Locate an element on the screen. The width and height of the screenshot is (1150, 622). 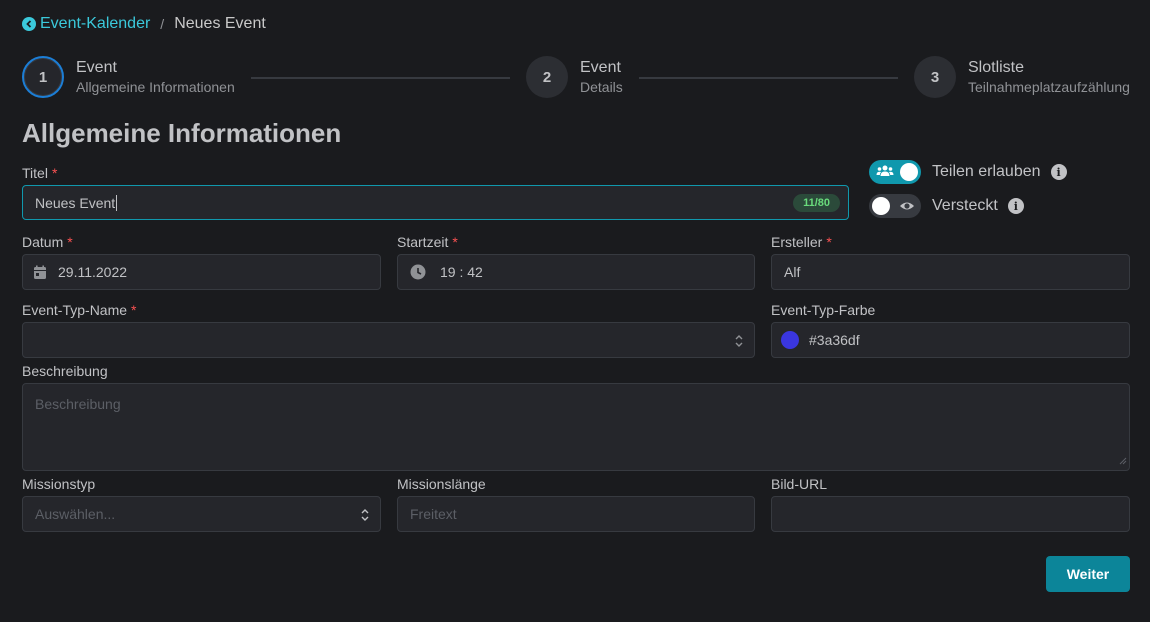
back-link: Event-Kalender is located at coordinates (86, 24).